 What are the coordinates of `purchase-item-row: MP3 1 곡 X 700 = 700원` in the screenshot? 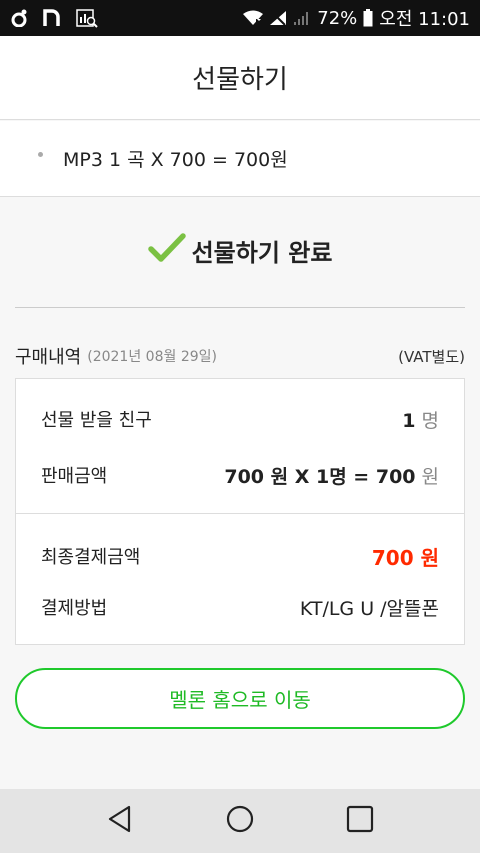 It's located at (240, 159).